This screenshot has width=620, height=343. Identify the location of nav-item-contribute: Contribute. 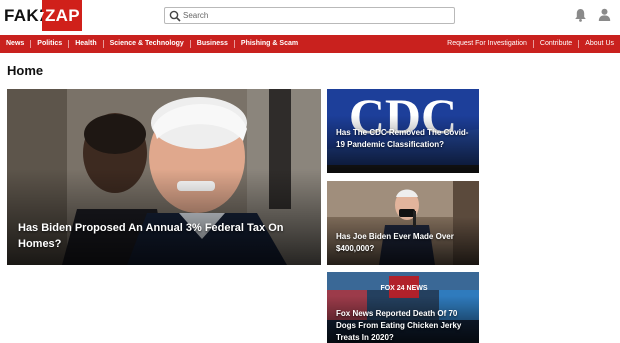
(557, 44).